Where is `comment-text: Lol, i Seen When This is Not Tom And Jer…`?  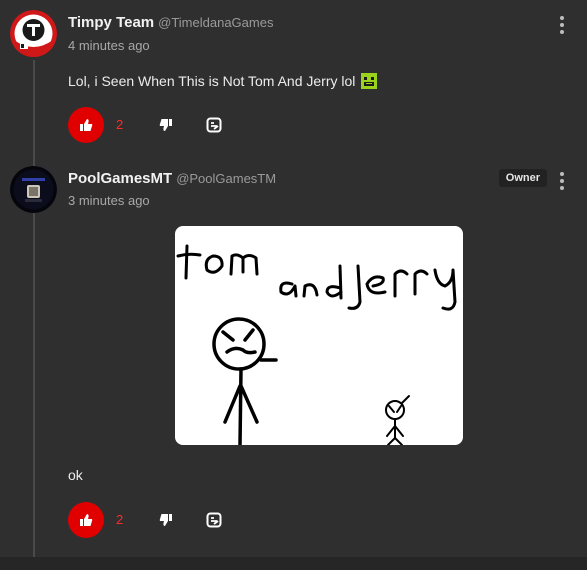 comment-text: Lol, i Seen When This is Not Tom And Jer… is located at coordinates (223, 81).